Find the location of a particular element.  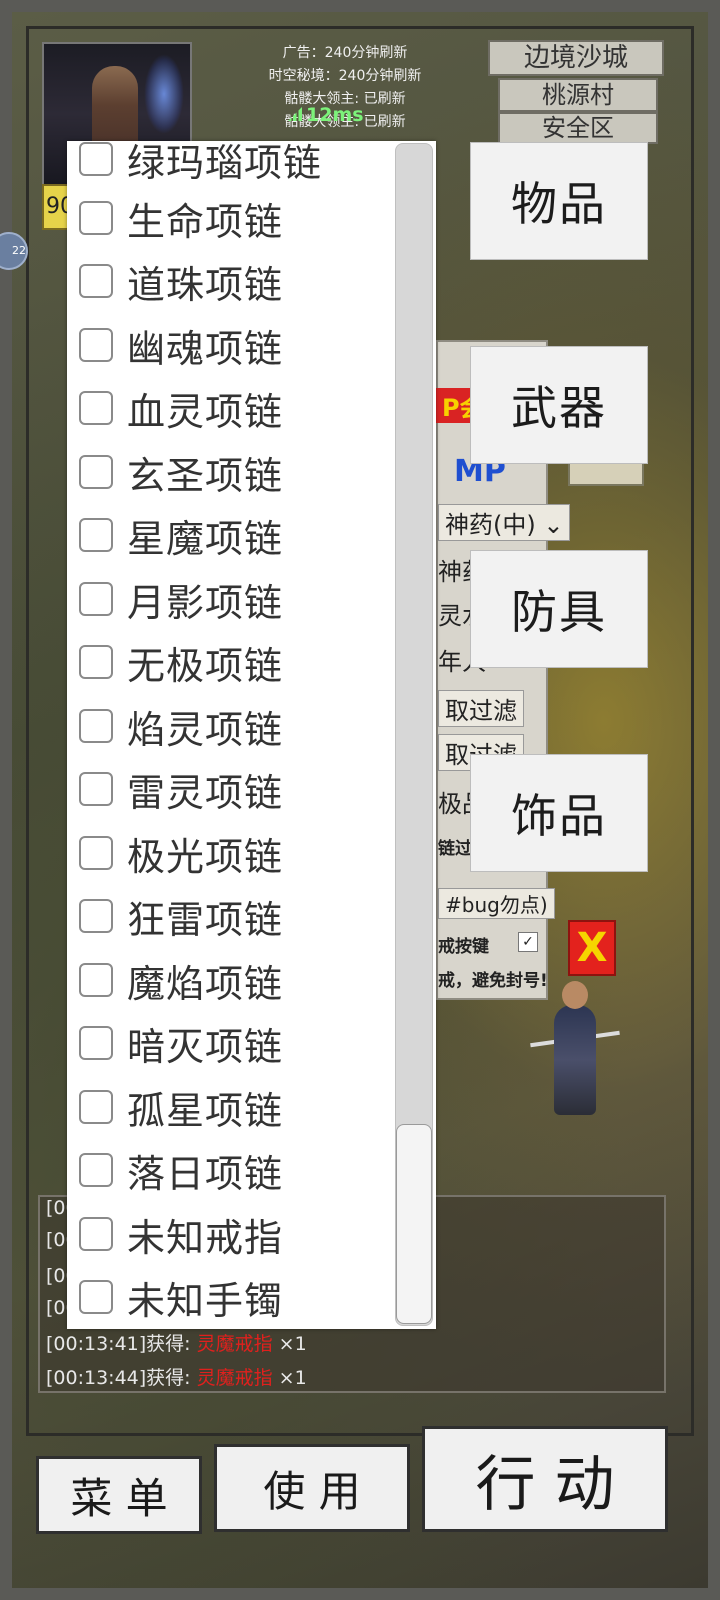

announcement-line: 时空秘境：240分钟刷新 is located at coordinates (345, 76).